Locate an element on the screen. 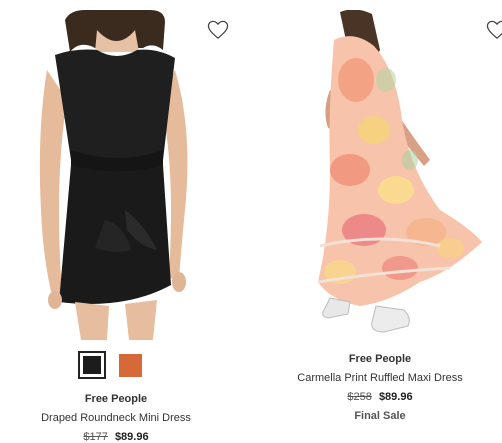  swatch-orange is located at coordinates (130, 365).